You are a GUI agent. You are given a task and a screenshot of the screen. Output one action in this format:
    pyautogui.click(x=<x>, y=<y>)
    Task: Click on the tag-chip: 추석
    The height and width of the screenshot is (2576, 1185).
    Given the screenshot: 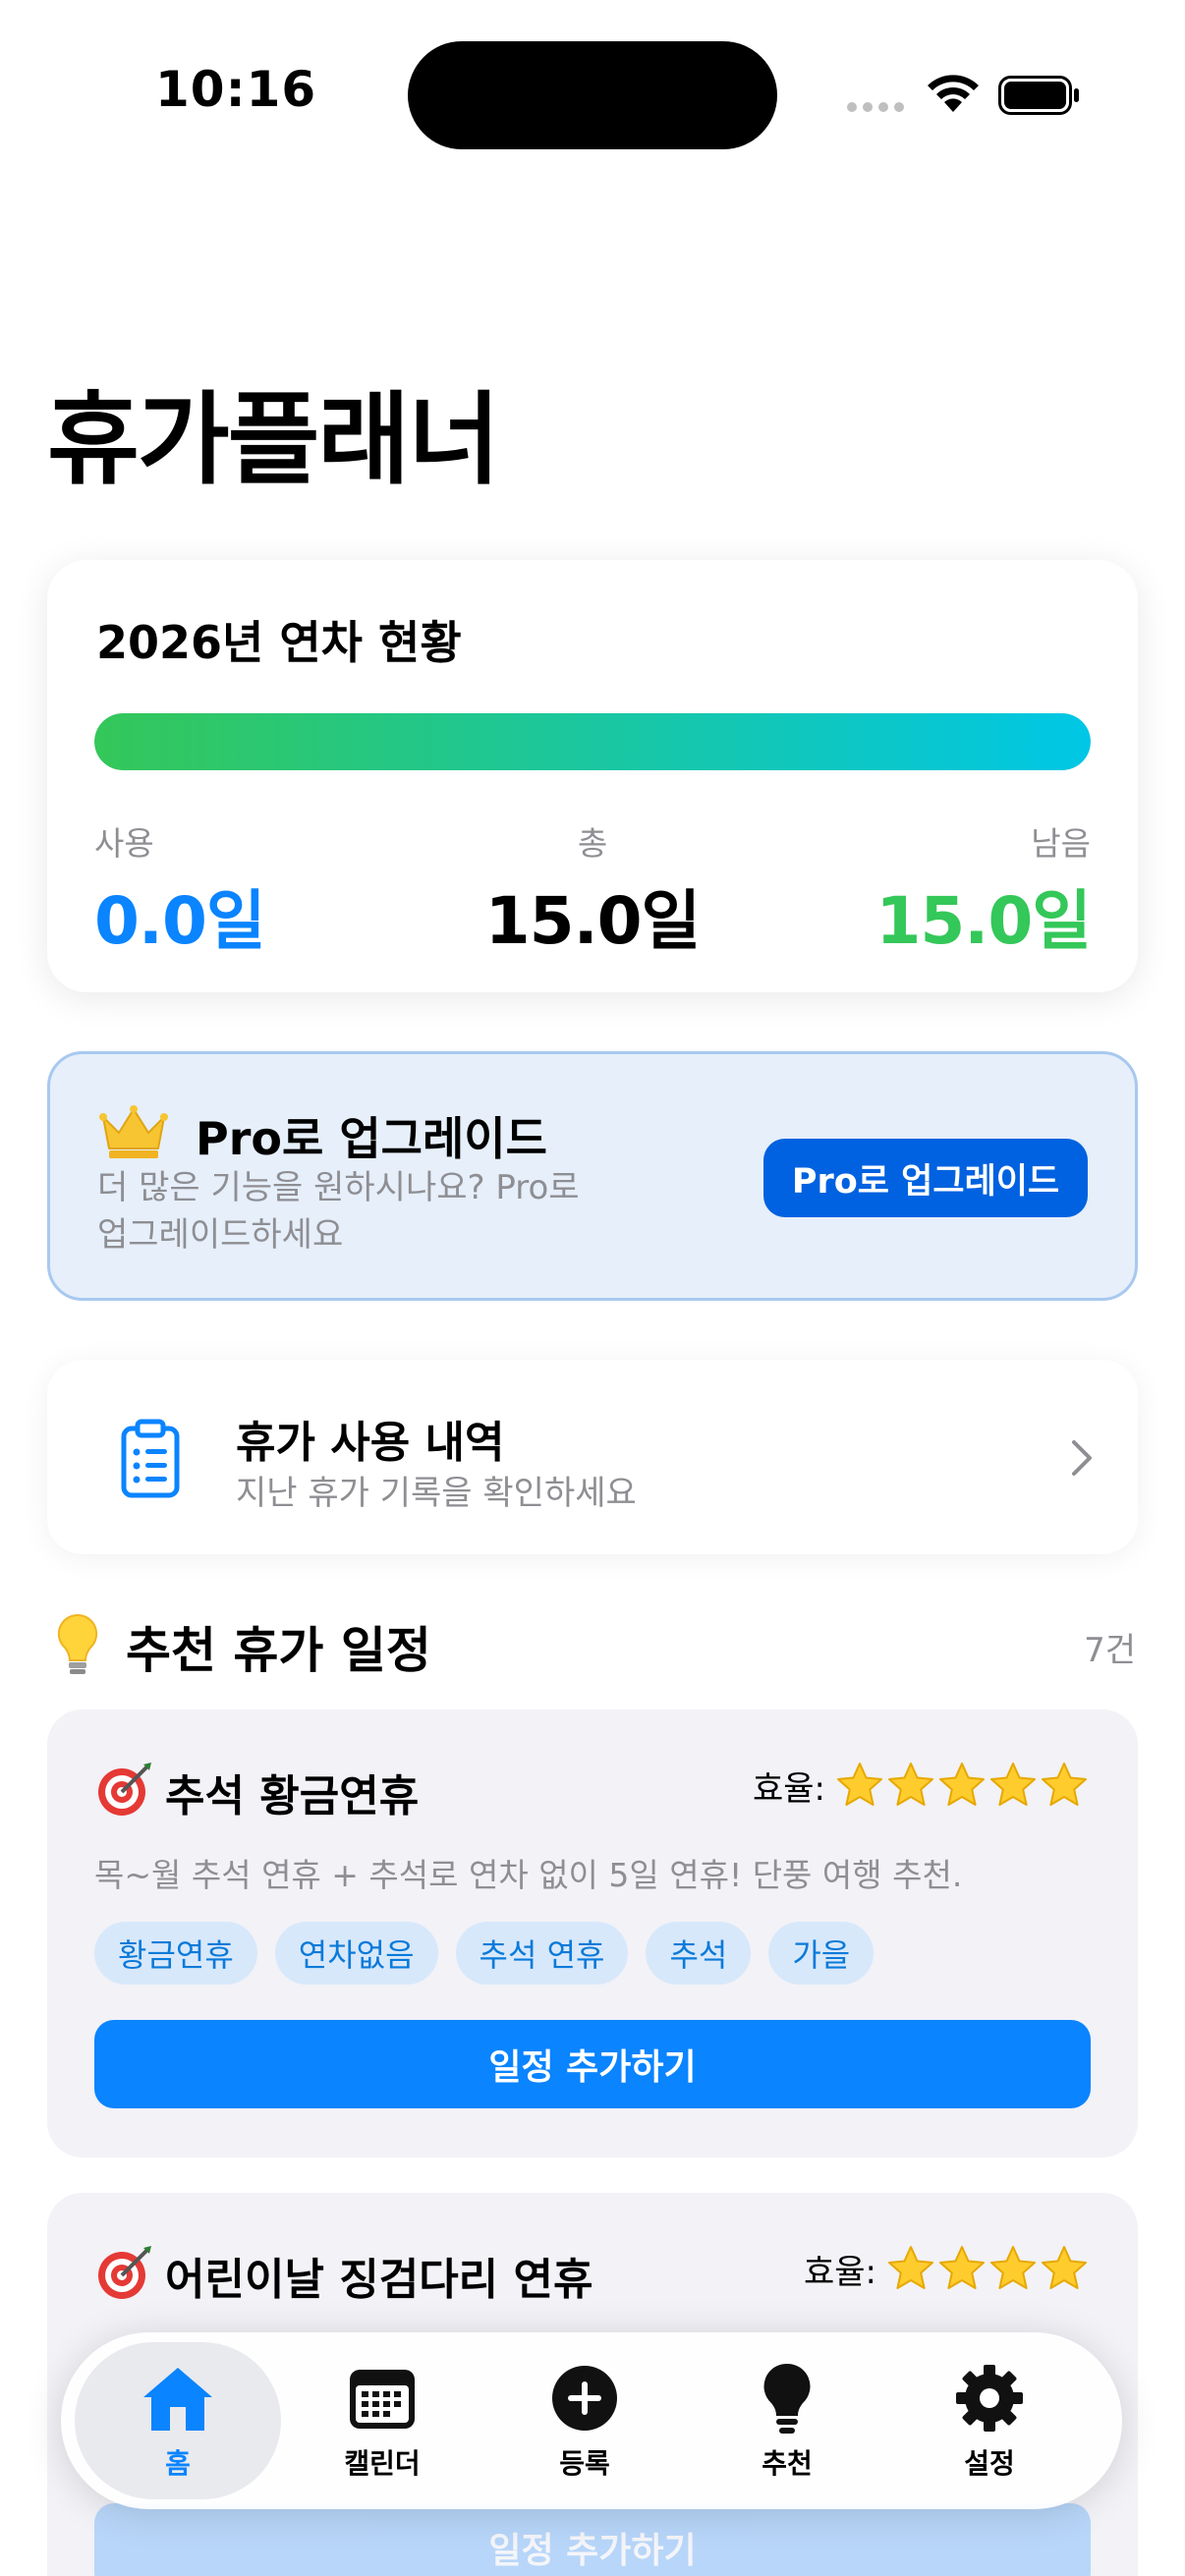 What is the action you would take?
    pyautogui.click(x=699, y=1953)
    